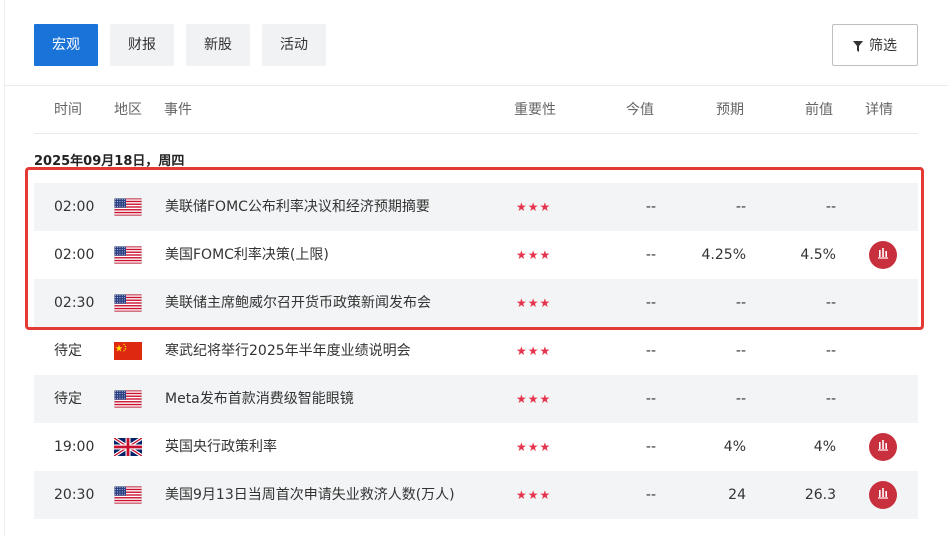 Image resolution: width=948 pixels, height=536 pixels. What do you see at coordinates (535, 110) in the screenshot?
I see `column-header-importance: 重要性` at bounding box center [535, 110].